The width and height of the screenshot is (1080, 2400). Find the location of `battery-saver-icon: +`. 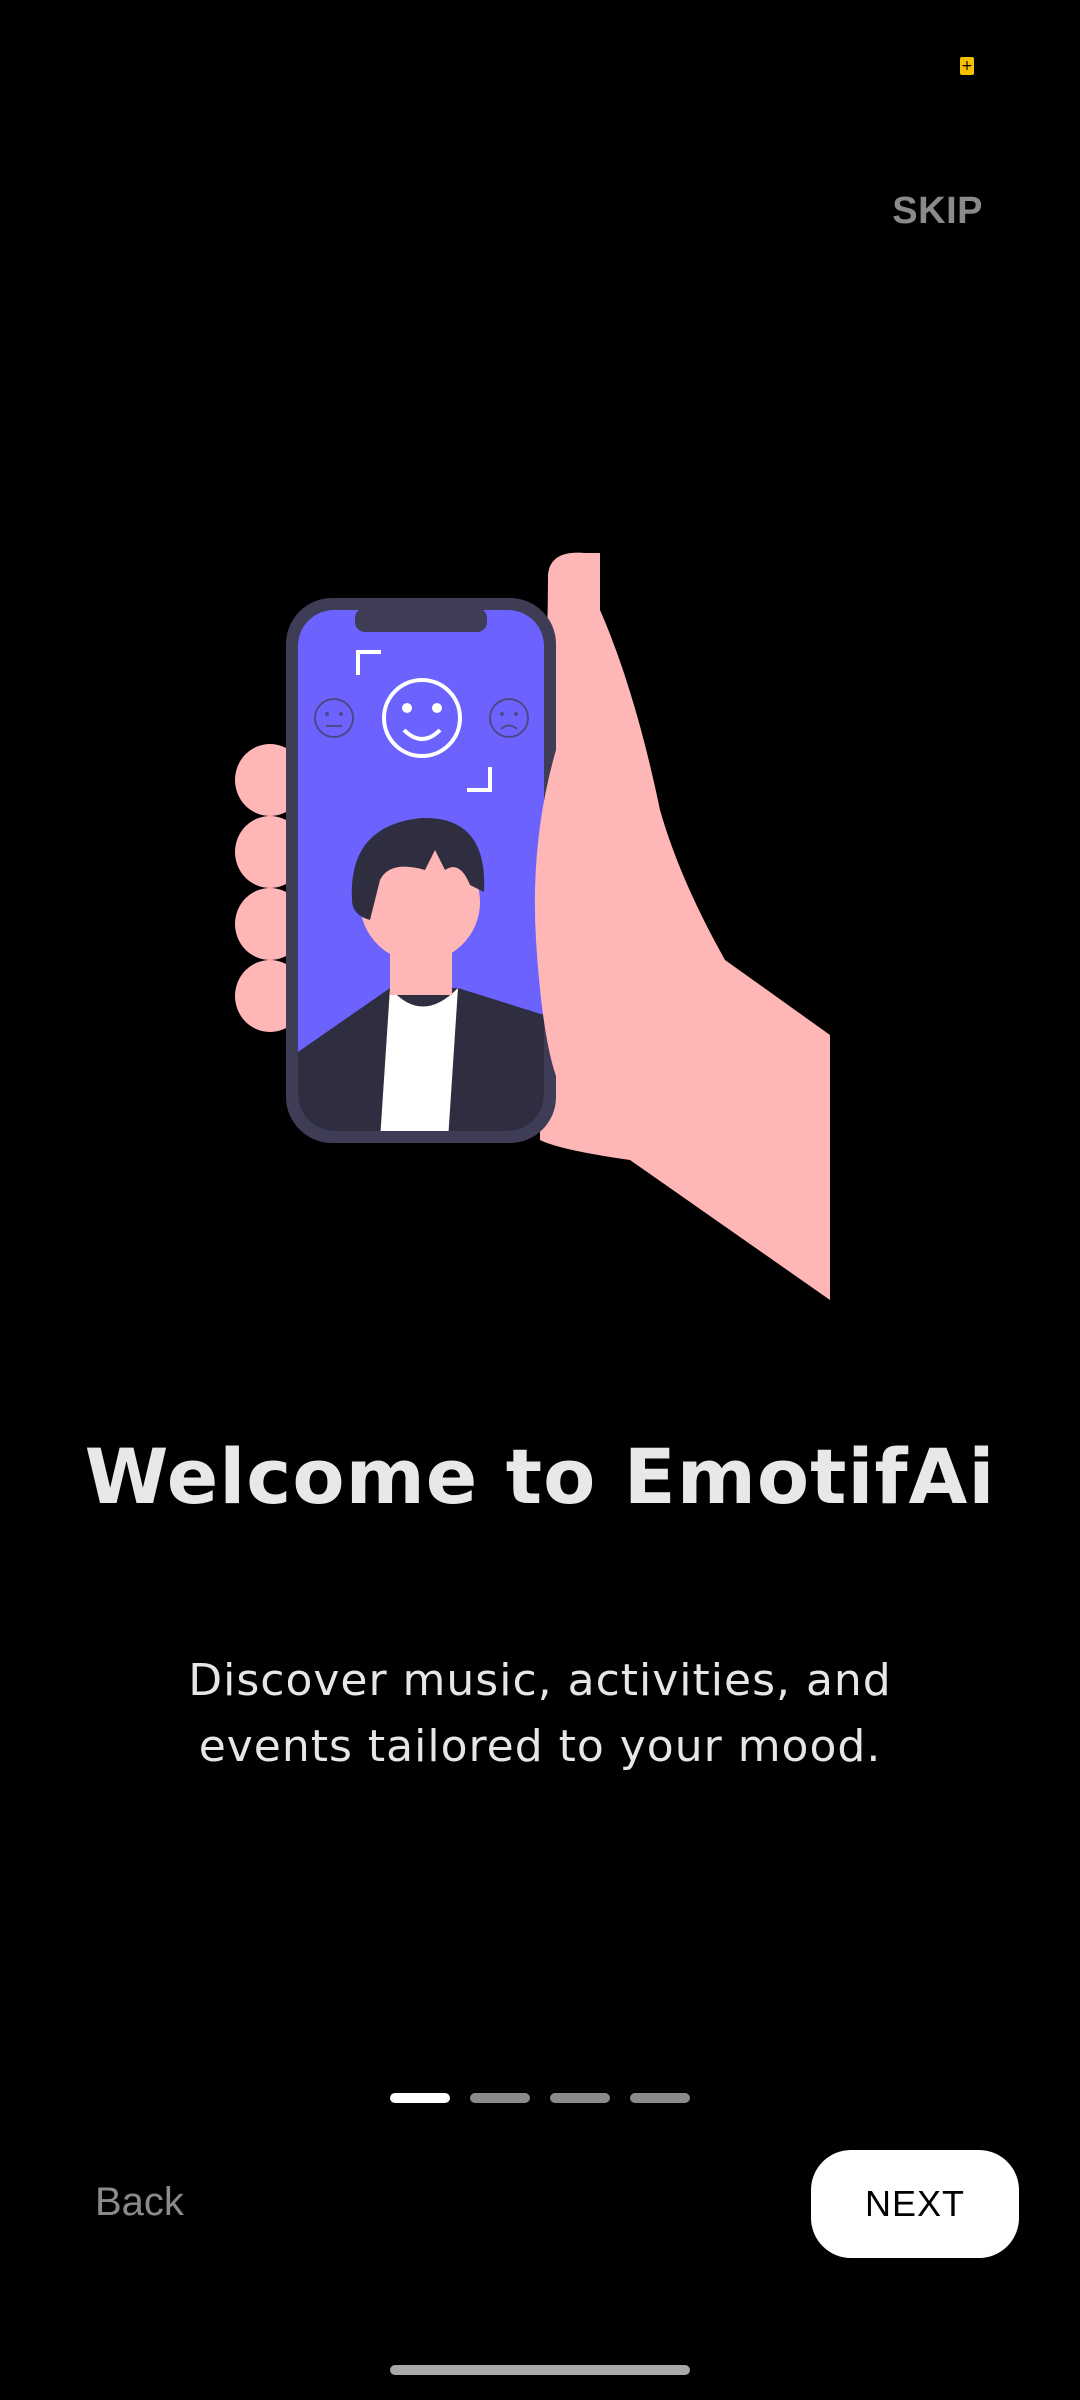

battery-saver-icon: + is located at coordinates (967, 66).